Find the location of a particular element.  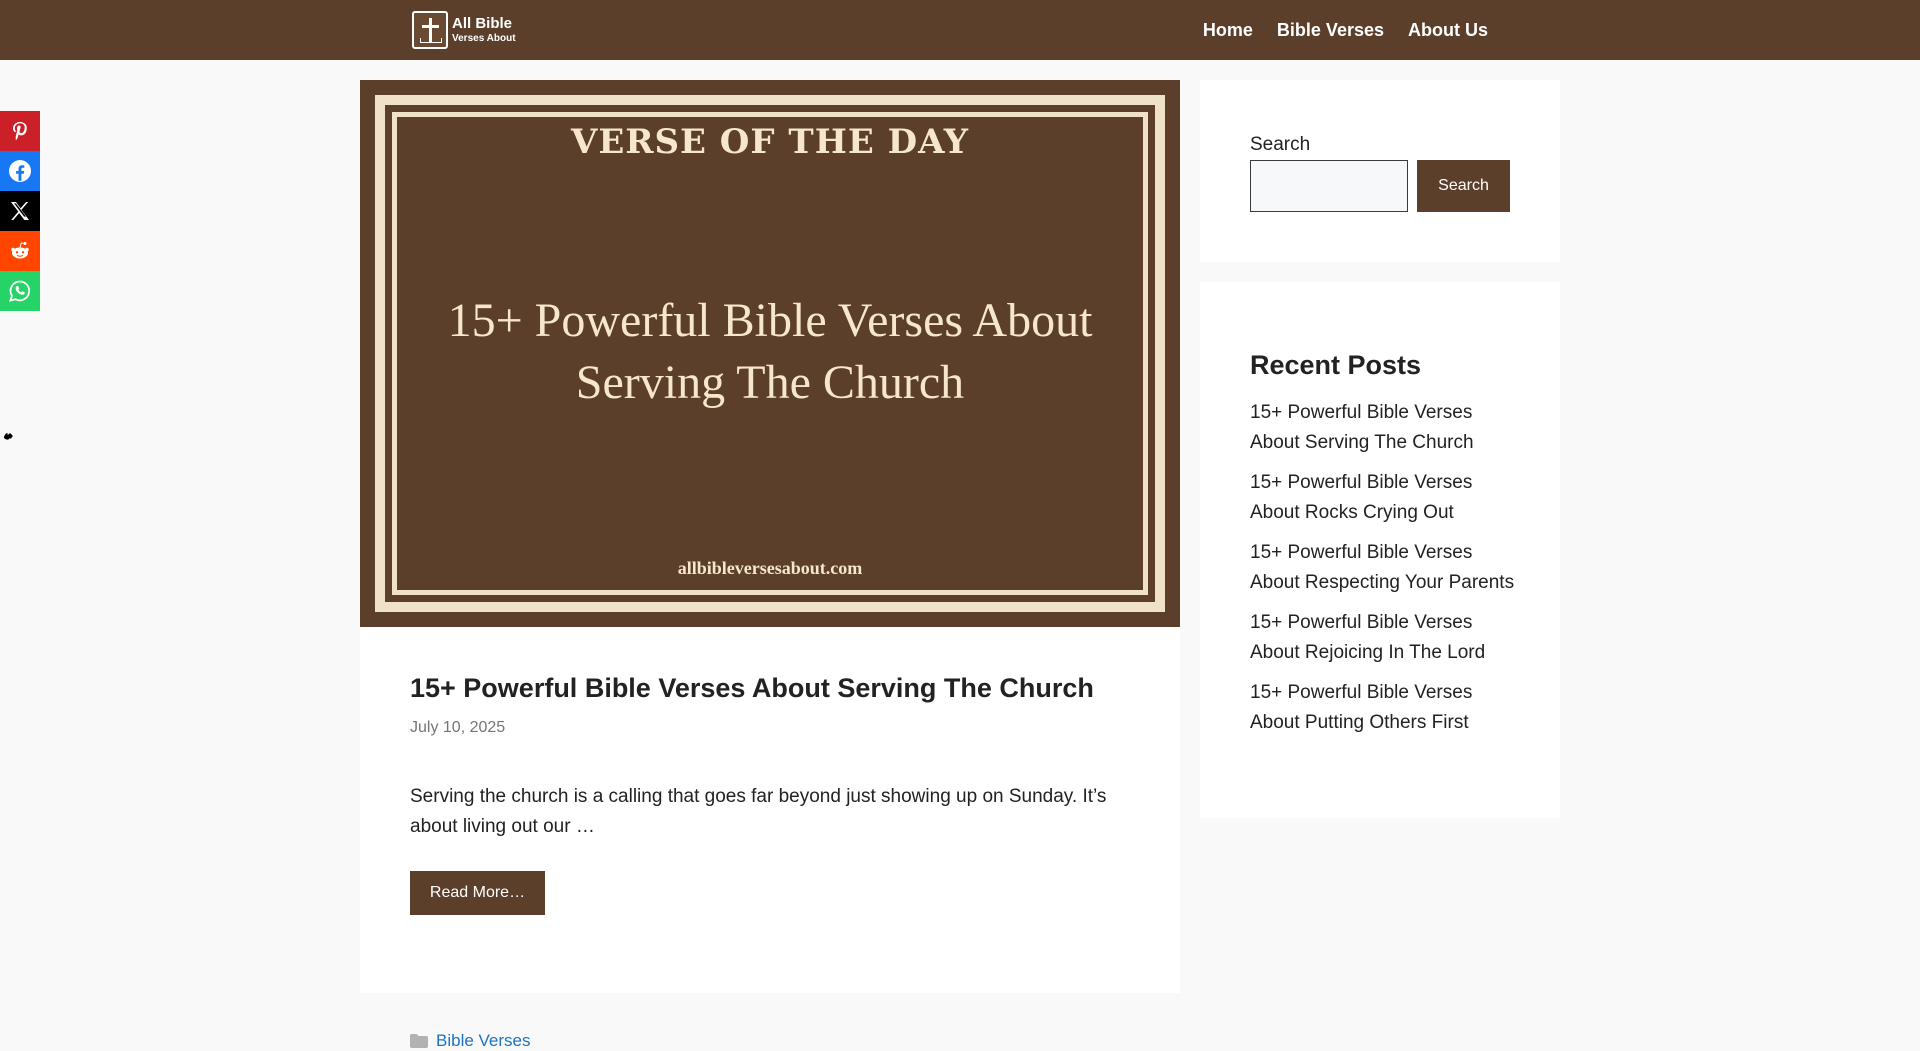

reddit-icon is located at coordinates (20, 250).